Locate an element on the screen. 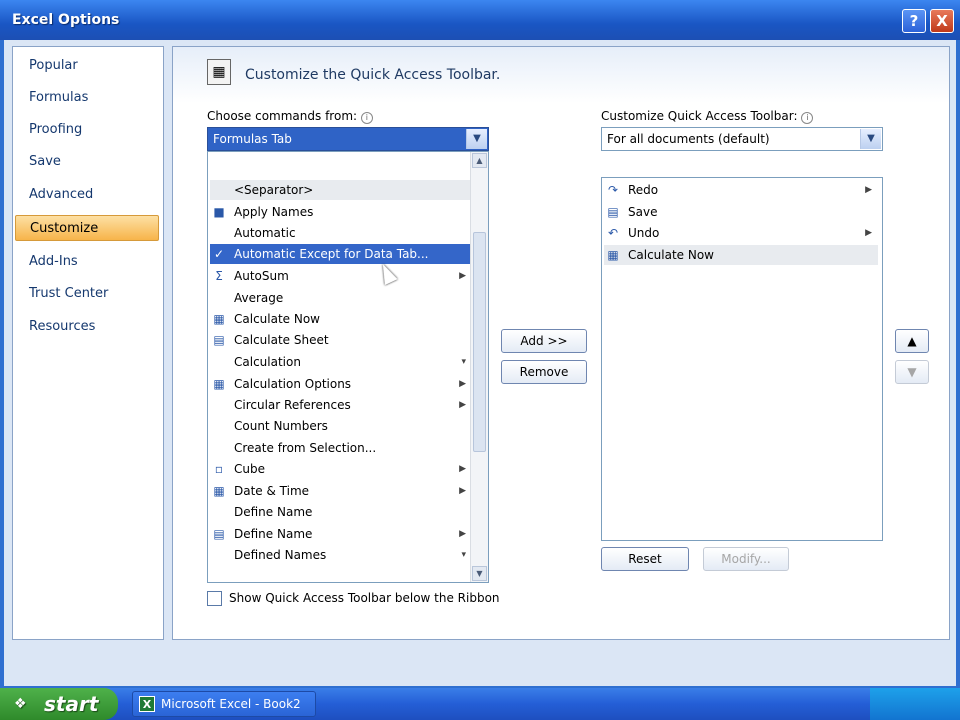 The height and width of the screenshot is (720, 960). toolbar-scope-value: For all documents (default) is located at coordinates (688, 139).